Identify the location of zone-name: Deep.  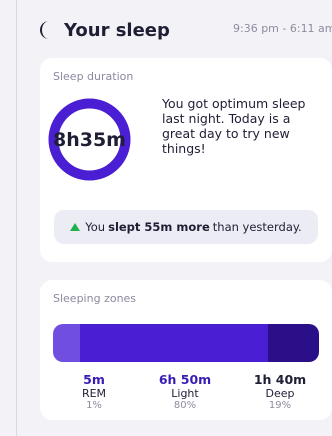
(280, 393).